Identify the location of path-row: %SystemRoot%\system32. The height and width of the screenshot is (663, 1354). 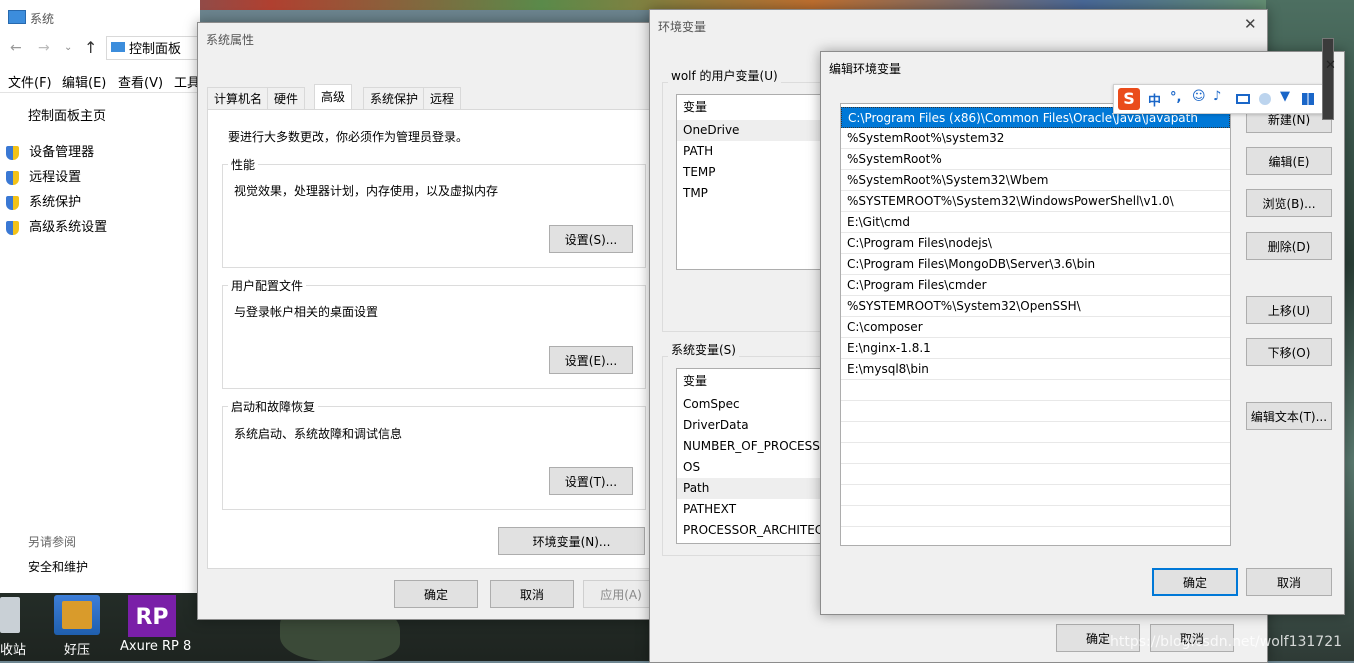
(1035, 138).